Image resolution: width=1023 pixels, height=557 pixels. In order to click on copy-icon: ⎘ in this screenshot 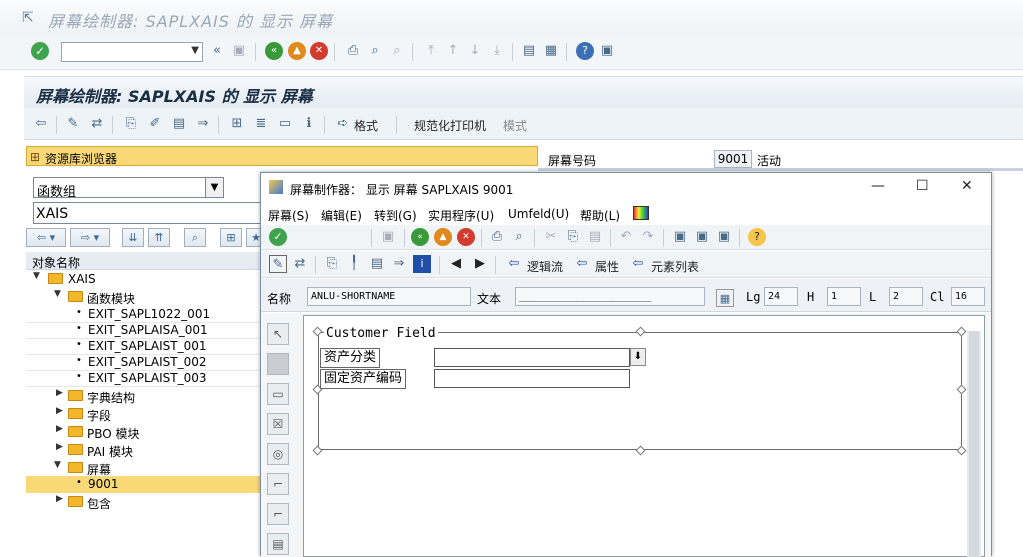, I will do `click(573, 237)`.